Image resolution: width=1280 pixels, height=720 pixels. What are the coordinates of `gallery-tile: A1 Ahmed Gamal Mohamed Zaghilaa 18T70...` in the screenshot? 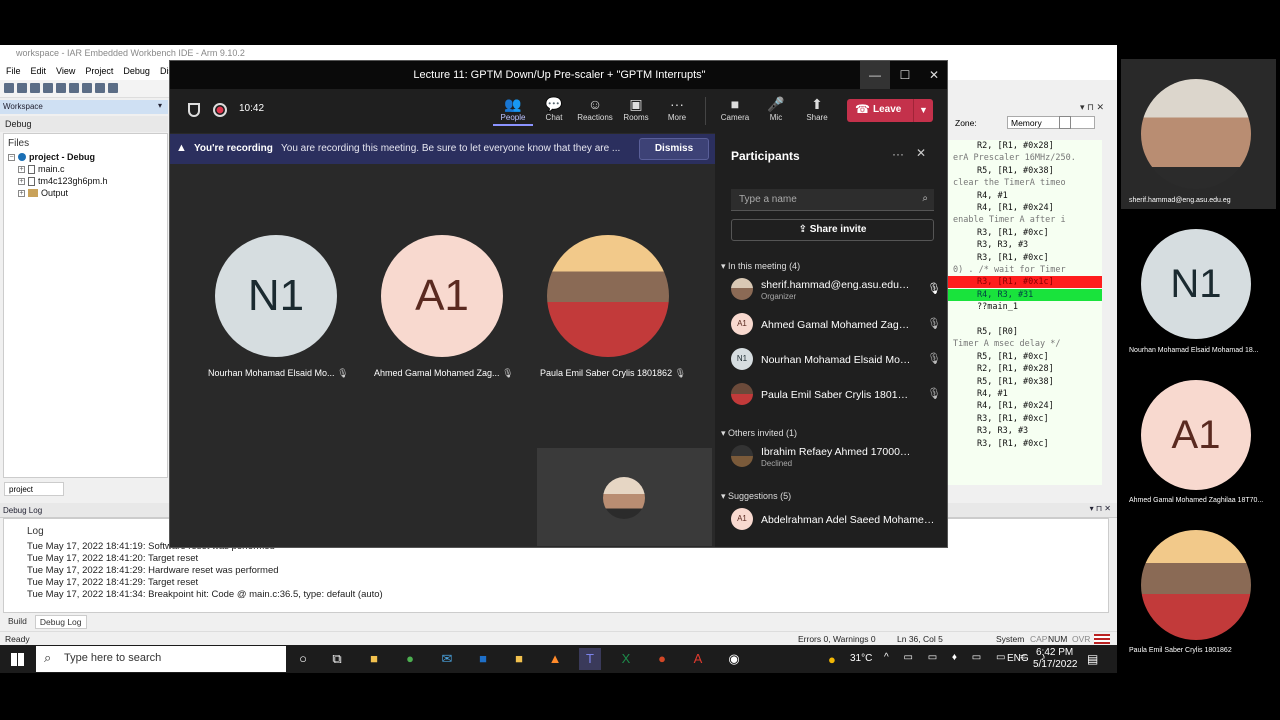 It's located at (1198, 452).